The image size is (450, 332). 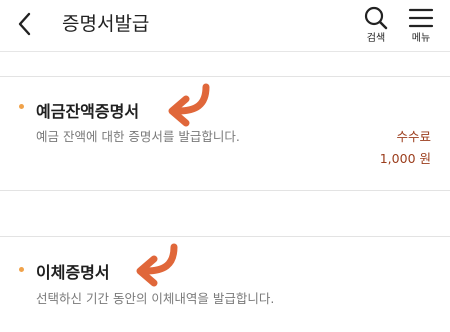 I want to click on search-button: 검색, so click(x=376, y=26).